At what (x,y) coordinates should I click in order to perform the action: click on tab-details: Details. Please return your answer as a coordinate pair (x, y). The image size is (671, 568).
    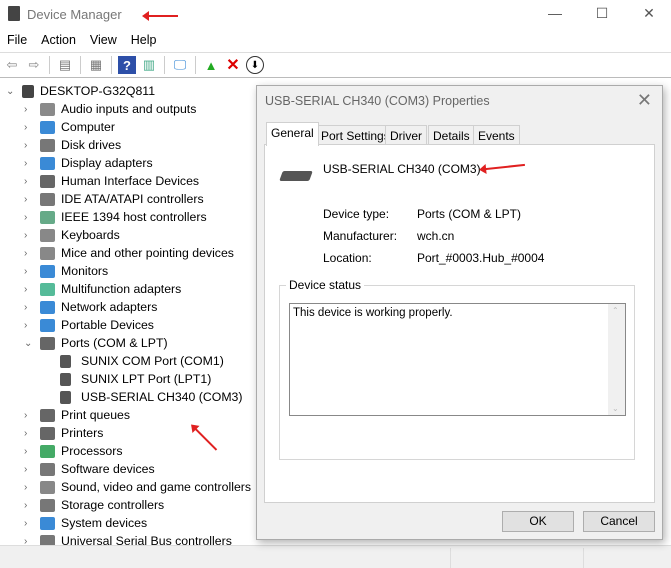
    Looking at the image, I should click on (451, 135).